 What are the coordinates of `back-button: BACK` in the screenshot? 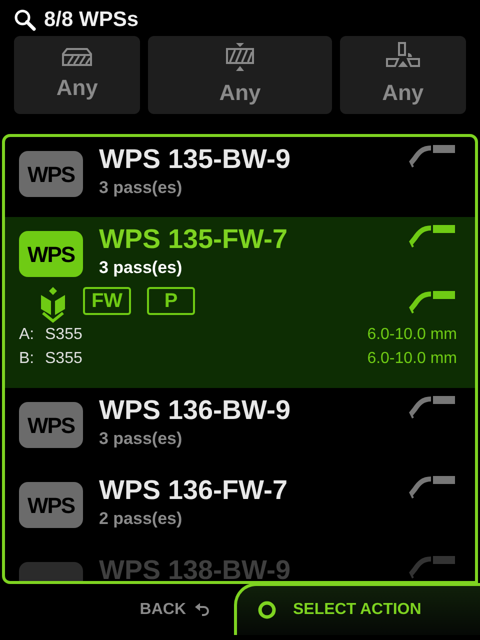 It's located at (175, 610).